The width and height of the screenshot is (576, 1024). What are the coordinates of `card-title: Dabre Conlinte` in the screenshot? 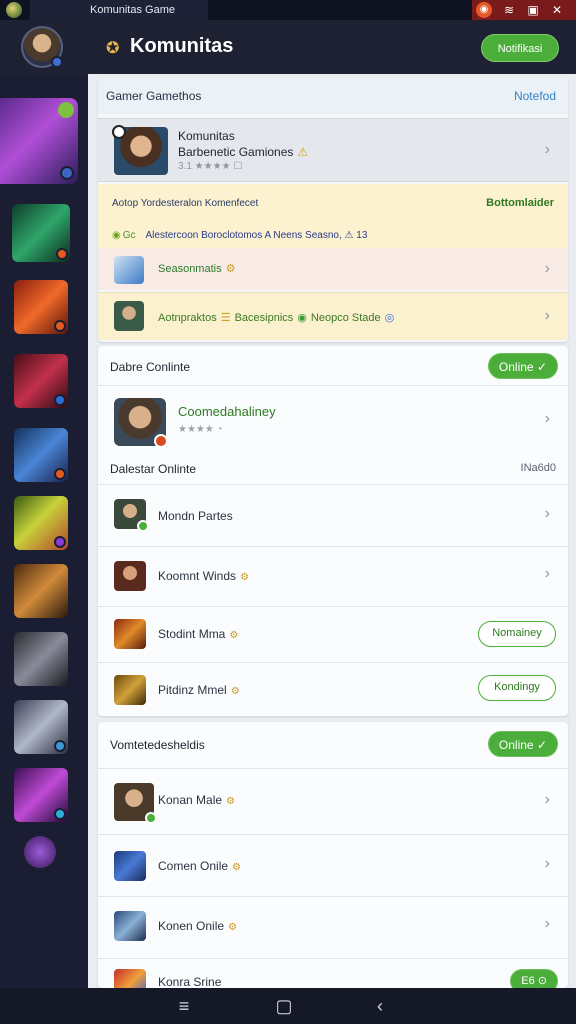 It's located at (150, 367).